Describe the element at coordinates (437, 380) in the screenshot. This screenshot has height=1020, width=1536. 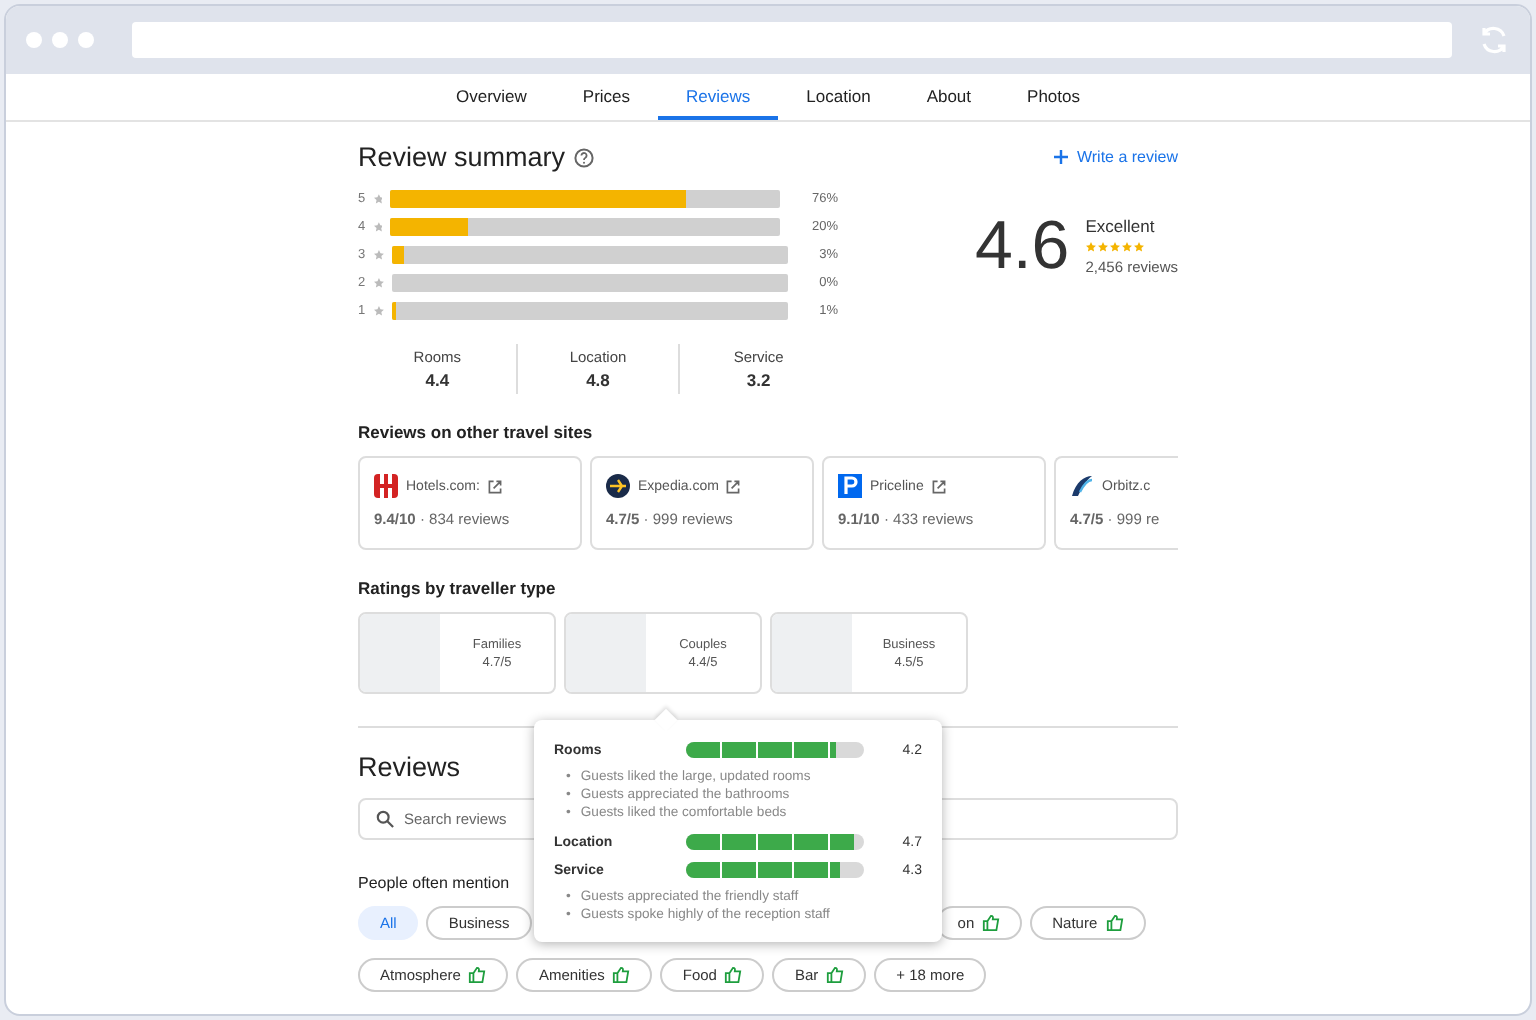
I see `aspect-score: 4.4` at that location.